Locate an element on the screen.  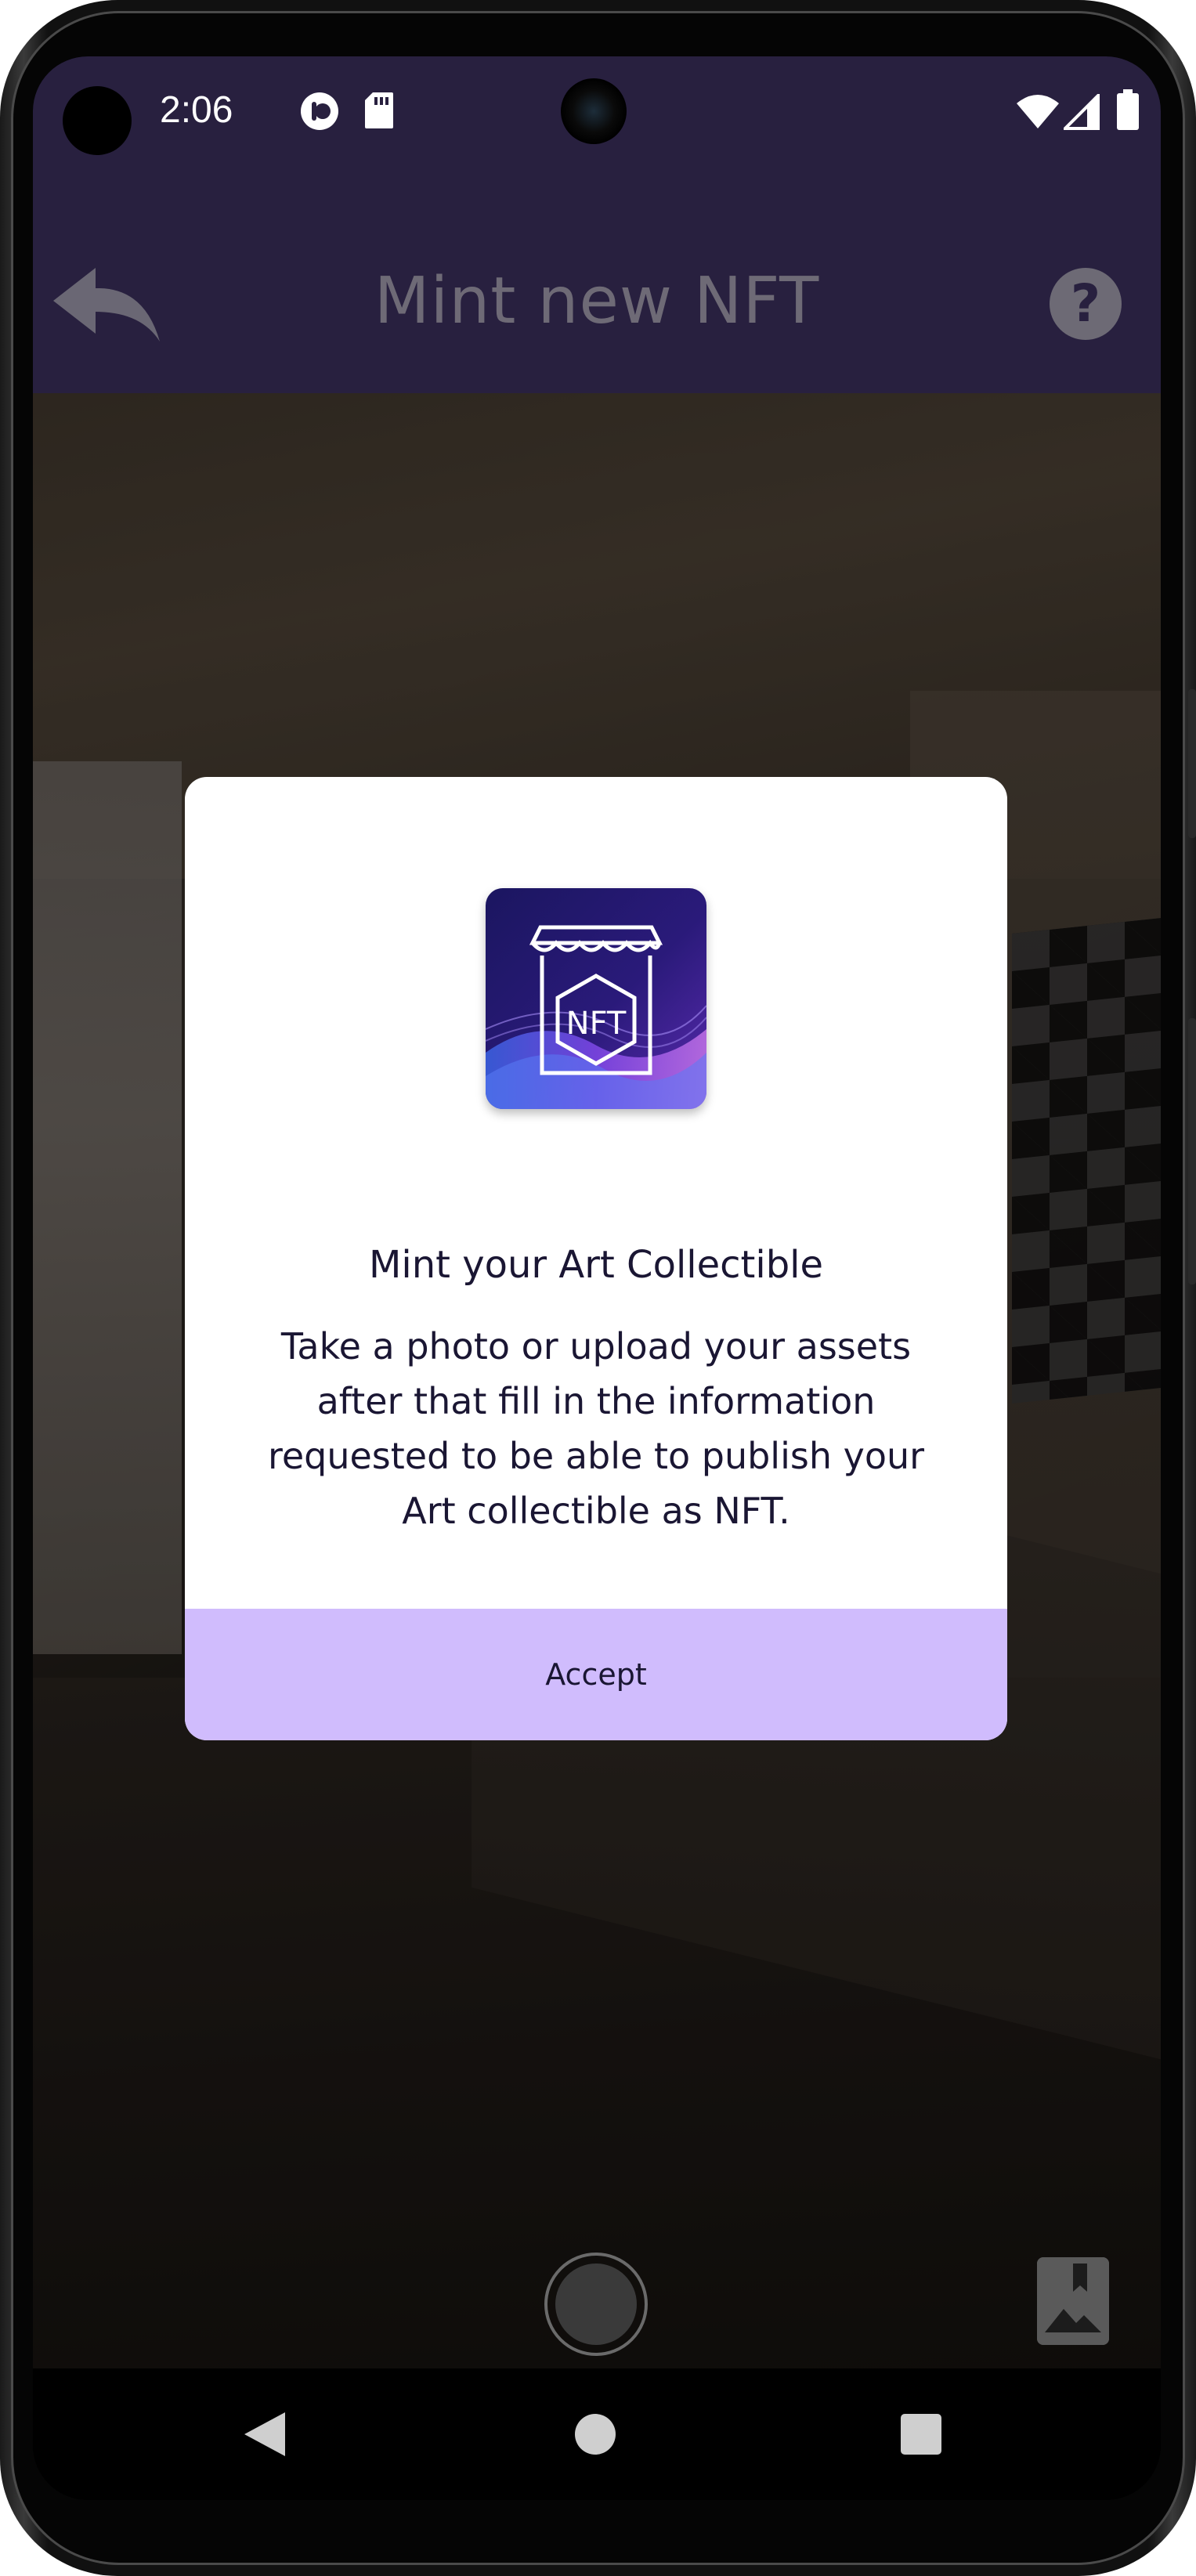
front-camera is located at coordinates (594, 111).